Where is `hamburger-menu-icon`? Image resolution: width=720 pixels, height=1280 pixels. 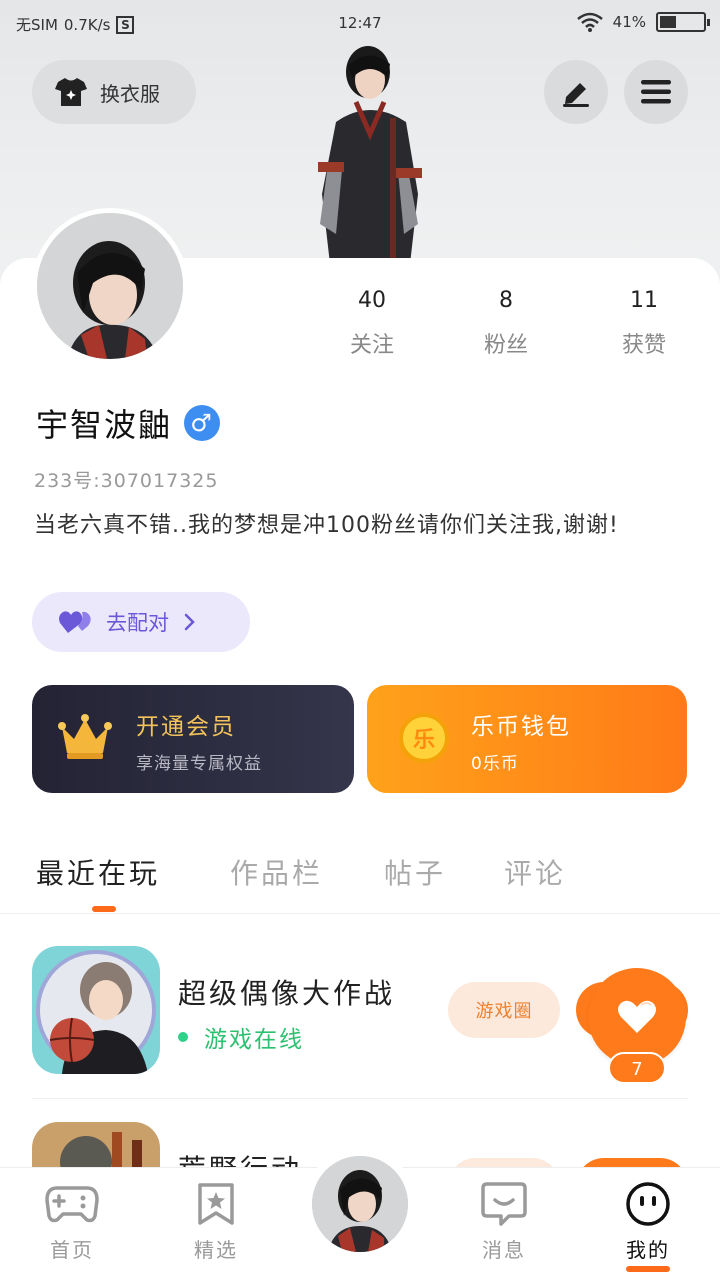 hamburger-menu-icon is located at coordinates (656, 92).